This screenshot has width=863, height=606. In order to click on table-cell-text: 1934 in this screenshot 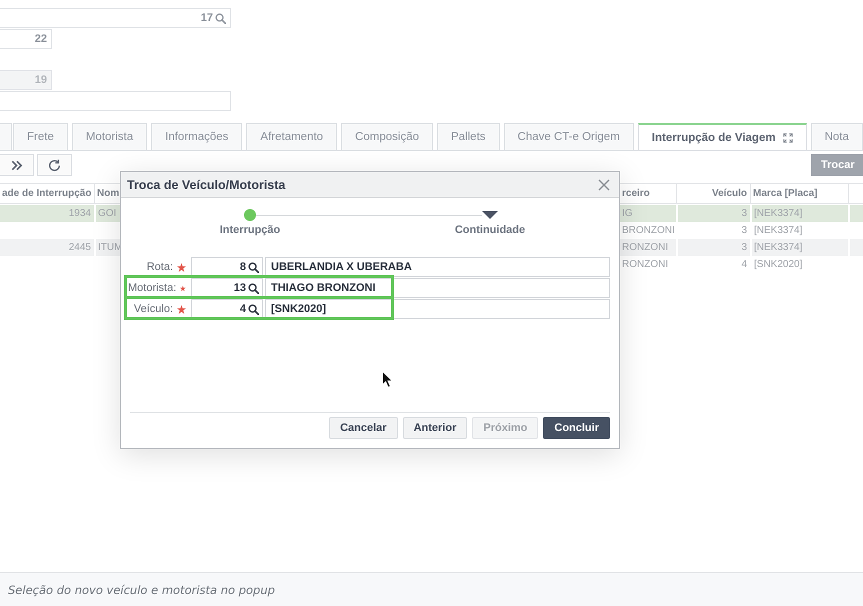, I will do `click(80, 214)`.